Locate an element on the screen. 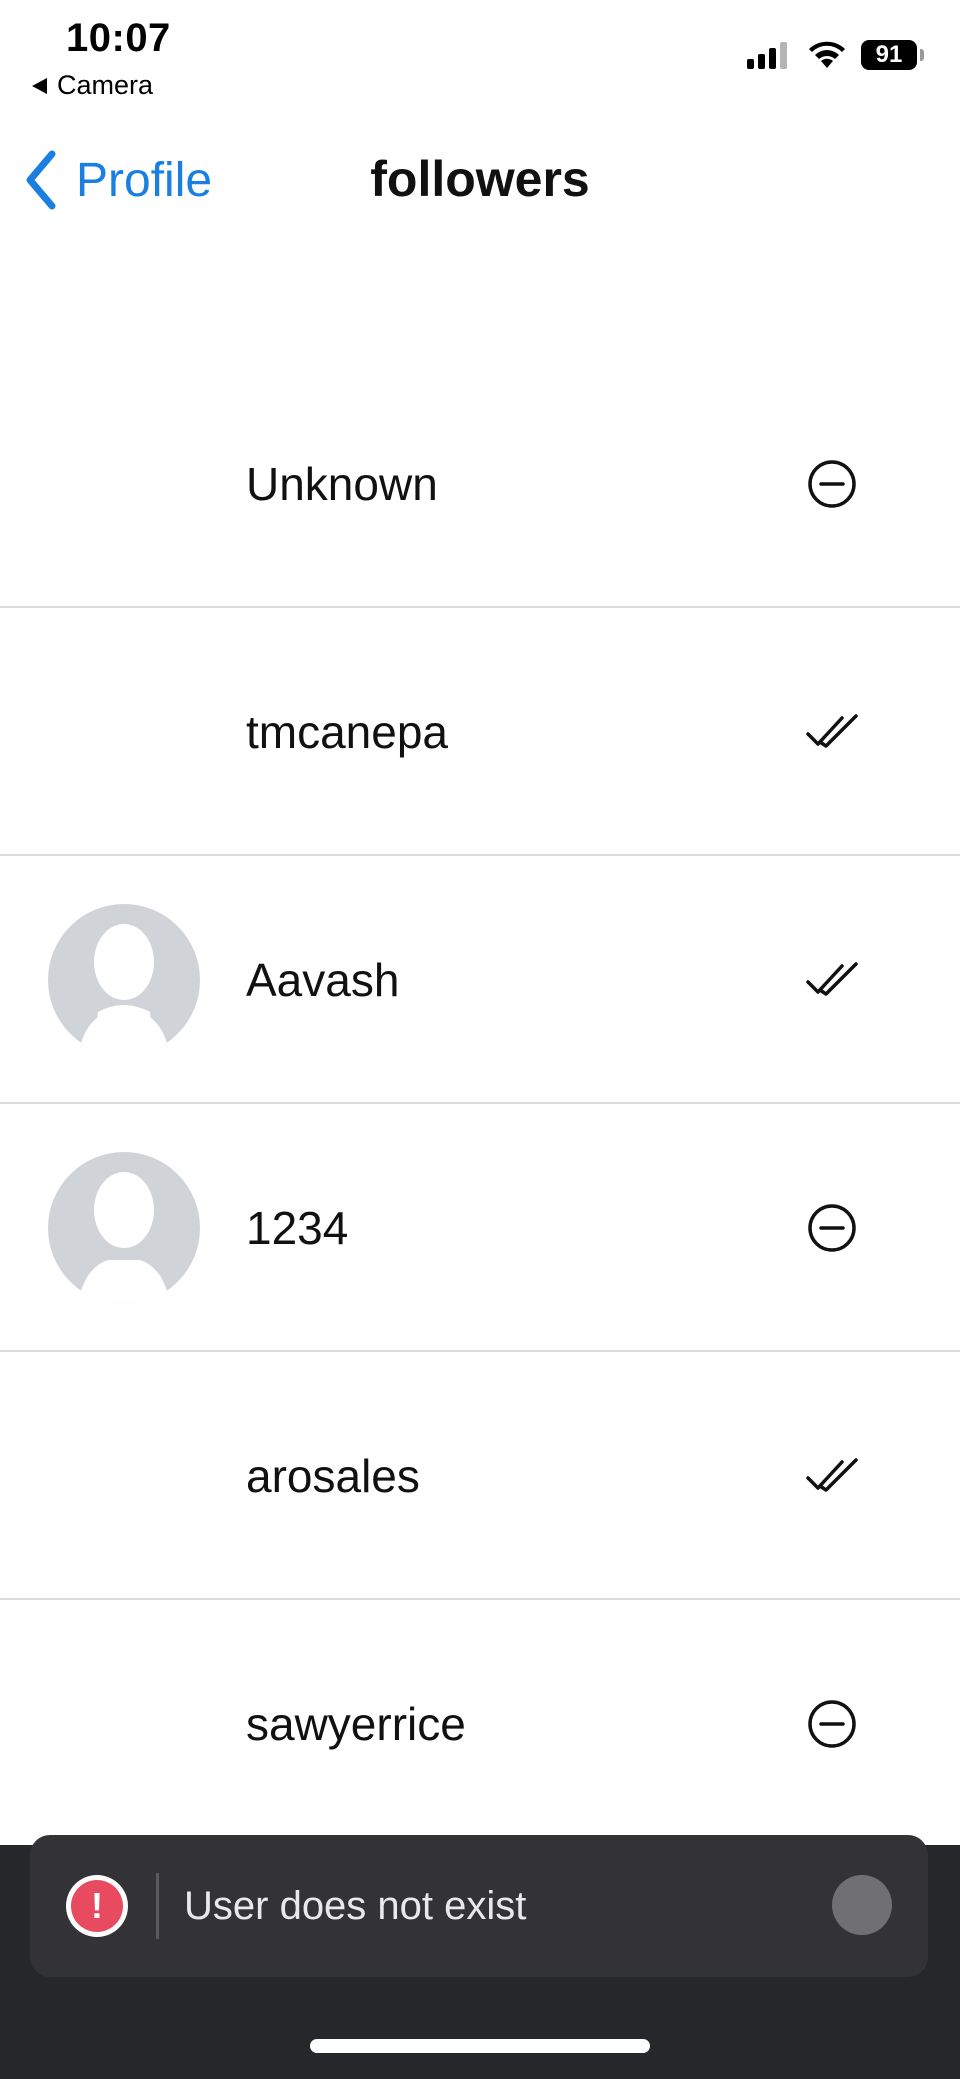  follower-name: tmcanepa is located at coordinates (347, 732).